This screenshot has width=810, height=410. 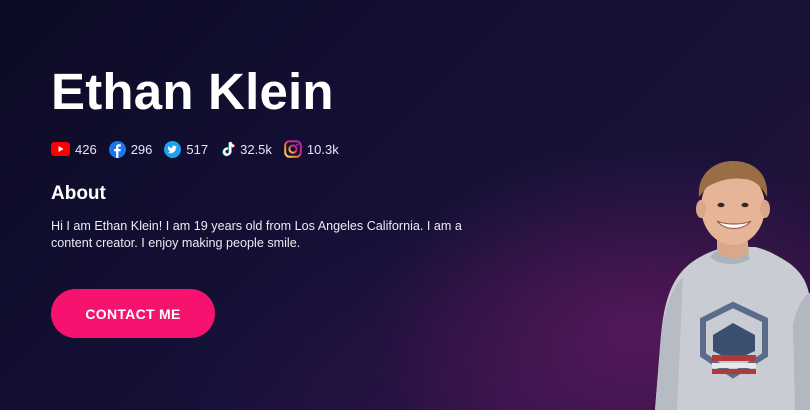 What do you see at coordinates (197, 149) in the screenshot?
I see `twitter-count: 517` at bounding box center [197, 149].